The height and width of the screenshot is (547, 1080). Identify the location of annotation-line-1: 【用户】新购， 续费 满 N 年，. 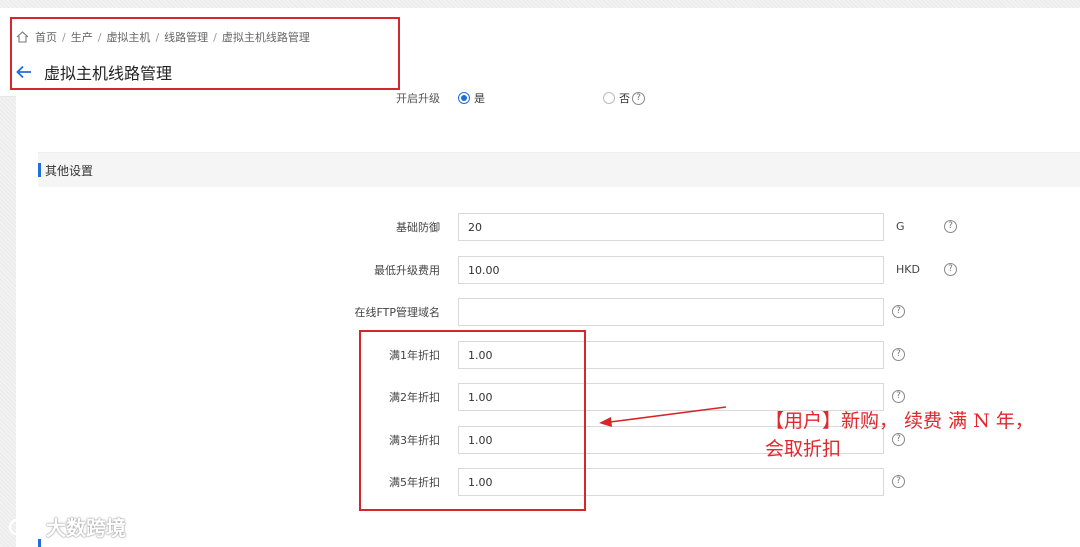
(899, 421).